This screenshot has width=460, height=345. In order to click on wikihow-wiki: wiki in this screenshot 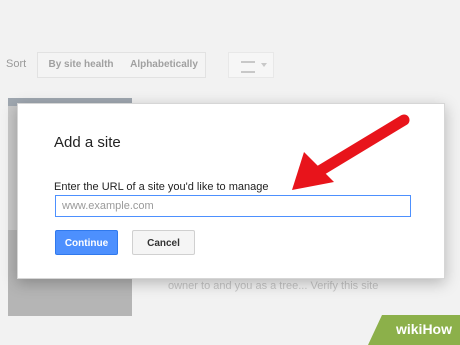, I will do `click(409, 329)`.